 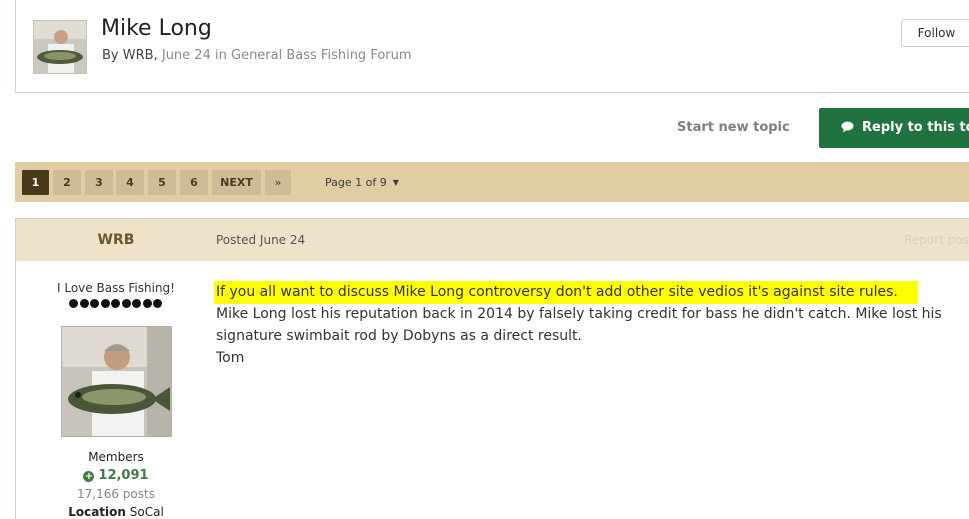 I want to click on author-location: Location SoCal, so click(x=116, y=512).